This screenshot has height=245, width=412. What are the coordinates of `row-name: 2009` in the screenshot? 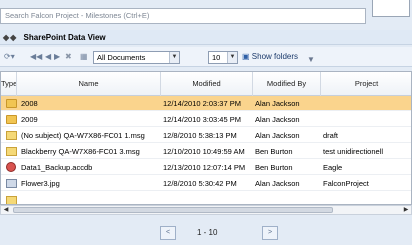 It's located at (29, 119).